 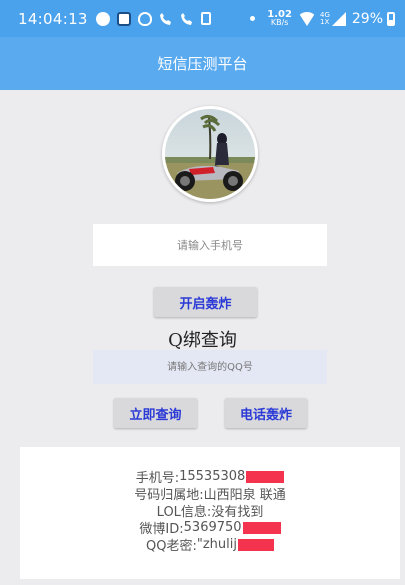 I want to click on result-lol-line: LOL信息: 没有找到, so click(x=210, y=511).